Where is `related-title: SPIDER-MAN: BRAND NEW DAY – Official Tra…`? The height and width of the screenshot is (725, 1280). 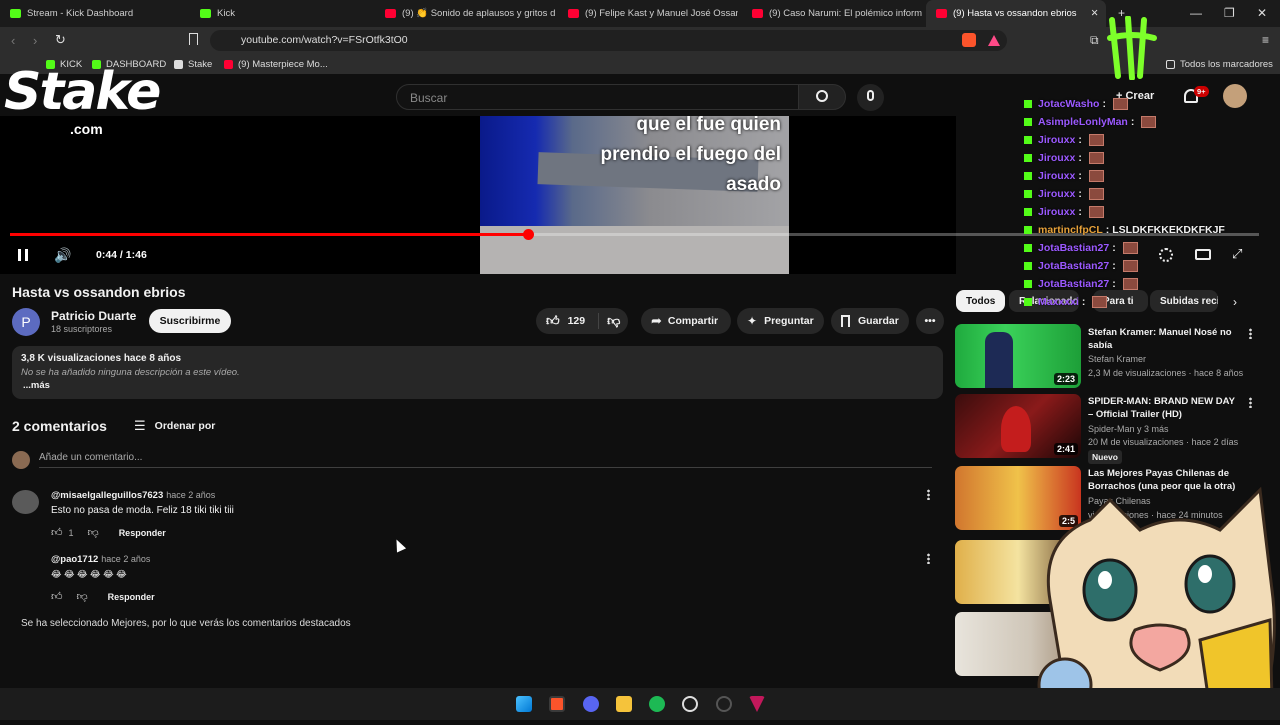 related-title: SPIDER-MAN: BRAND NEW DAY – Official Tra… is located at coordinates (1164, 408).